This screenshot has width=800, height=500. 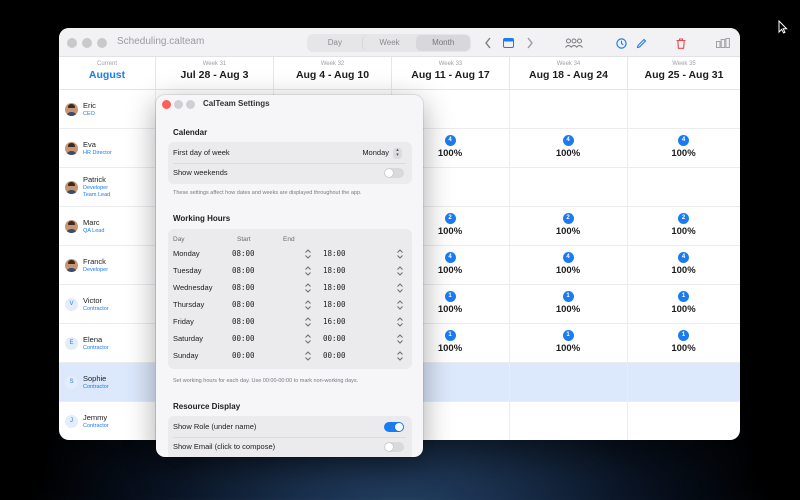 I want to click on view-month-button: Month, so click(x=443, y=43).